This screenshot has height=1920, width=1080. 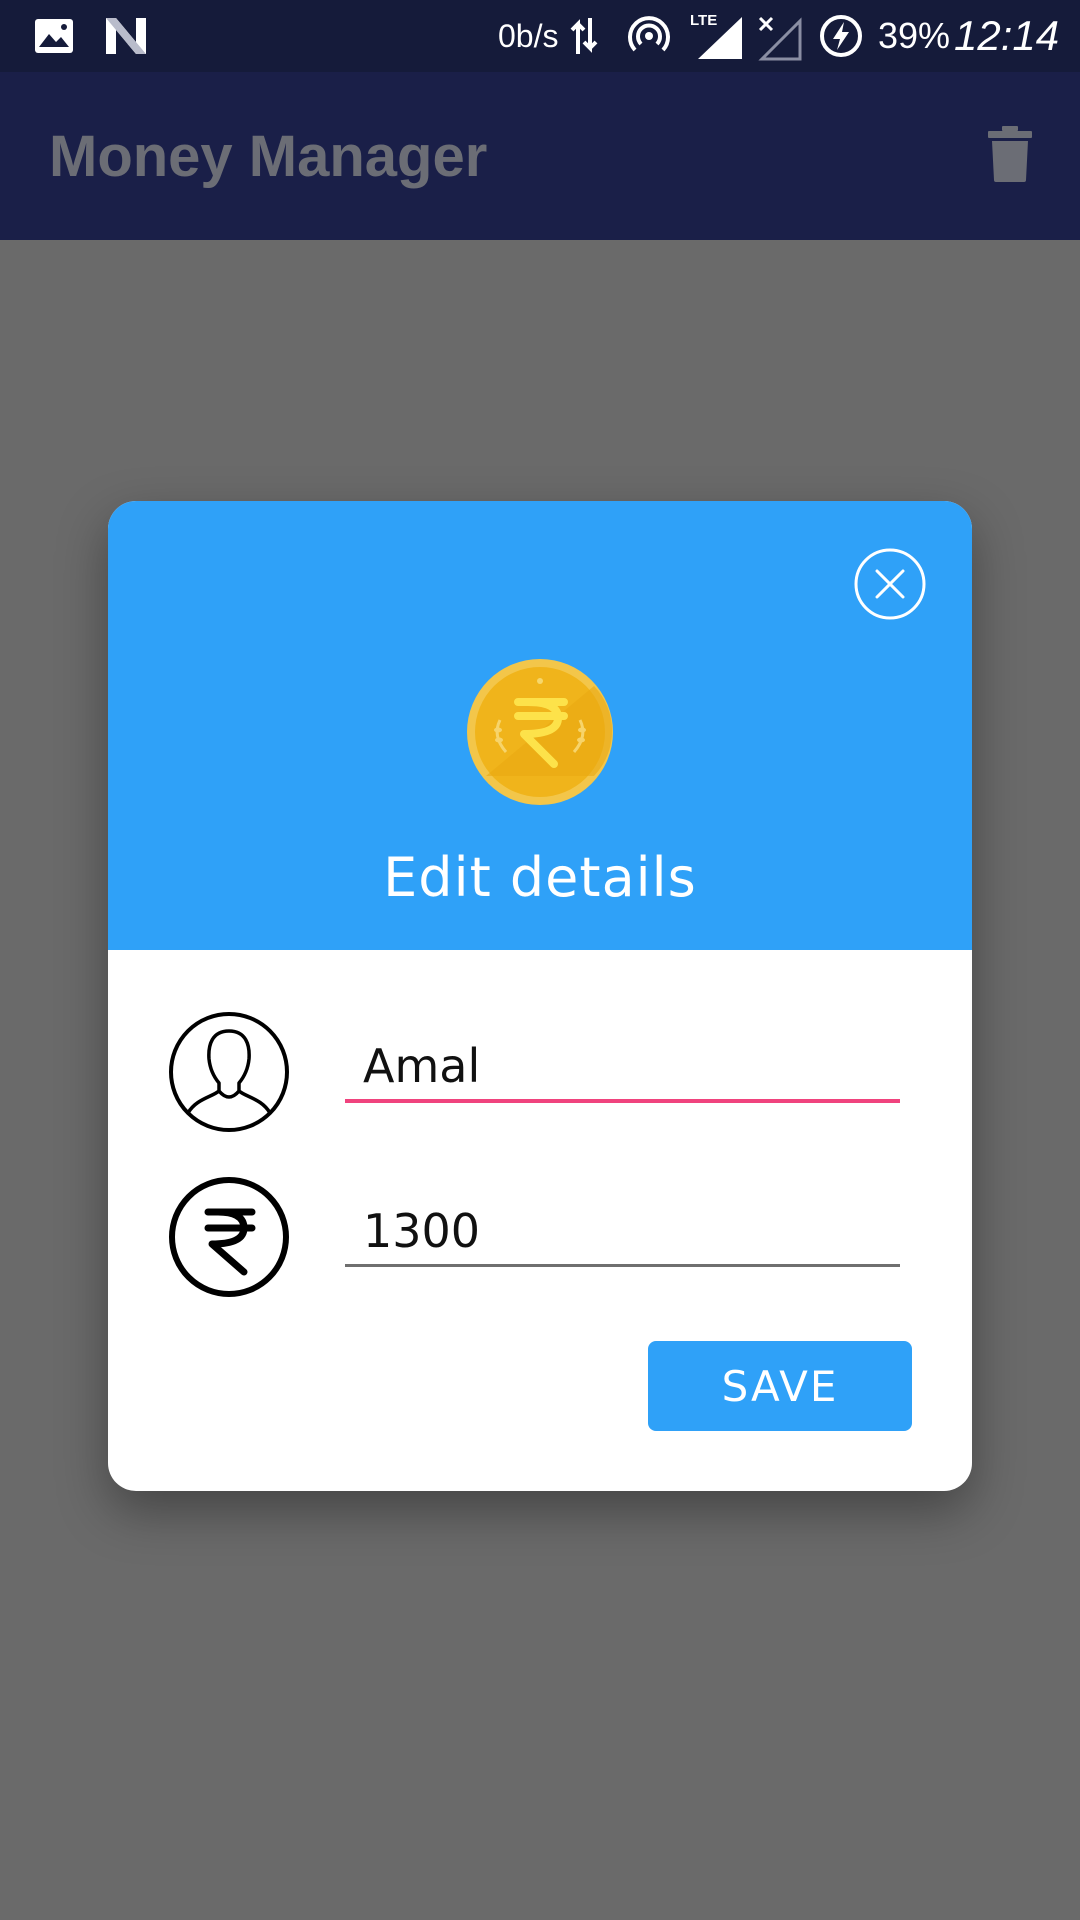 I want to click on person-icon, so click(x=229, y=1072).